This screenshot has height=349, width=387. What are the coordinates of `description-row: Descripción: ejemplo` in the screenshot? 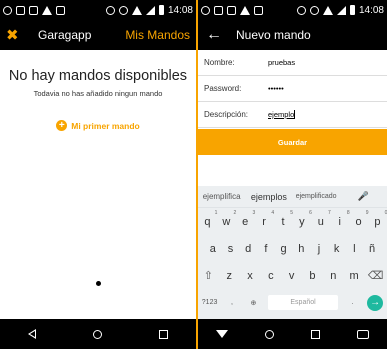 It's located at (292, 115).